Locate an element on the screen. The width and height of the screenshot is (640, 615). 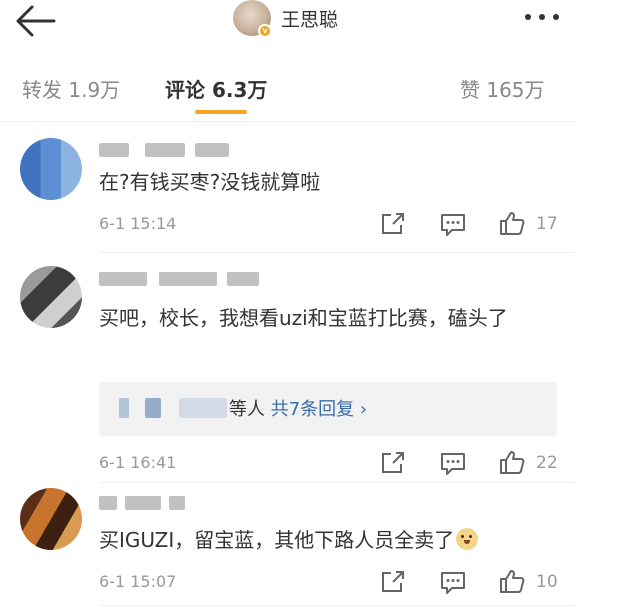
tab-repost: 转发 1.9万 is located at coordinates (71, 88).